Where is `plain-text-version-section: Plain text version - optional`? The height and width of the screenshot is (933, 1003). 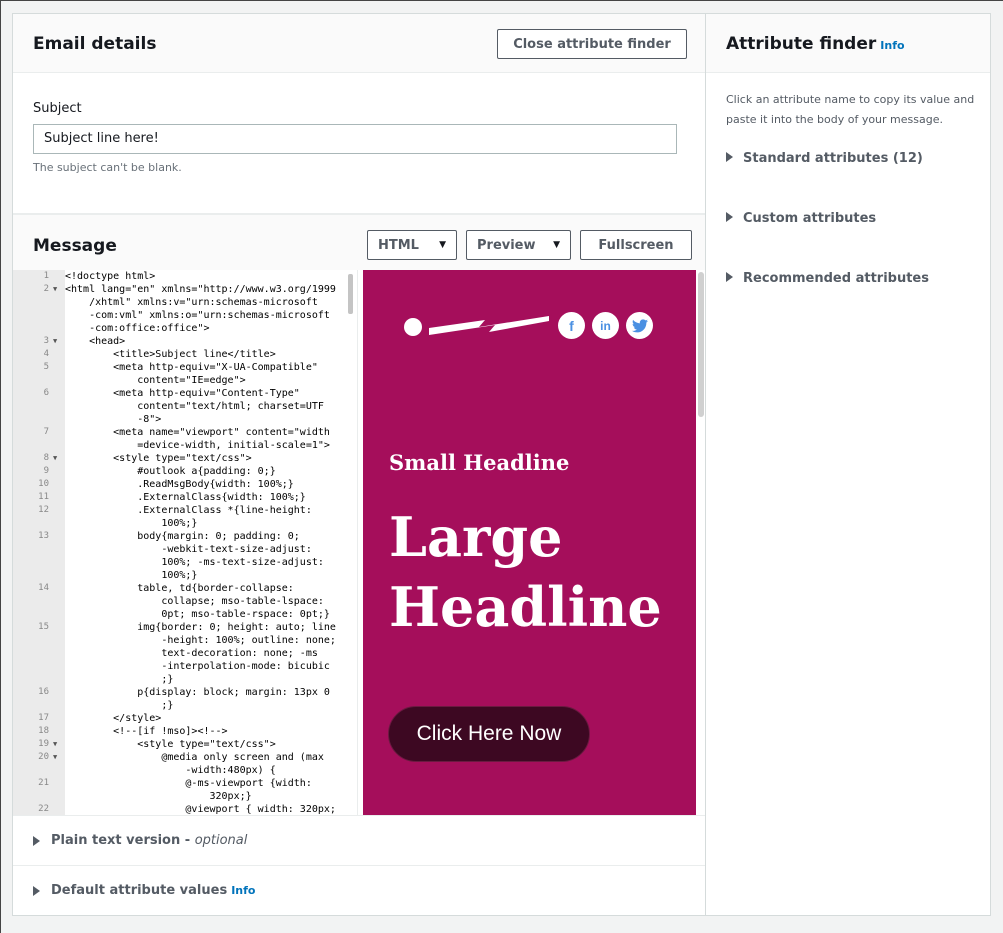 plain-text-version-section: Plain text version - optional is located at coordinates (359, 840).